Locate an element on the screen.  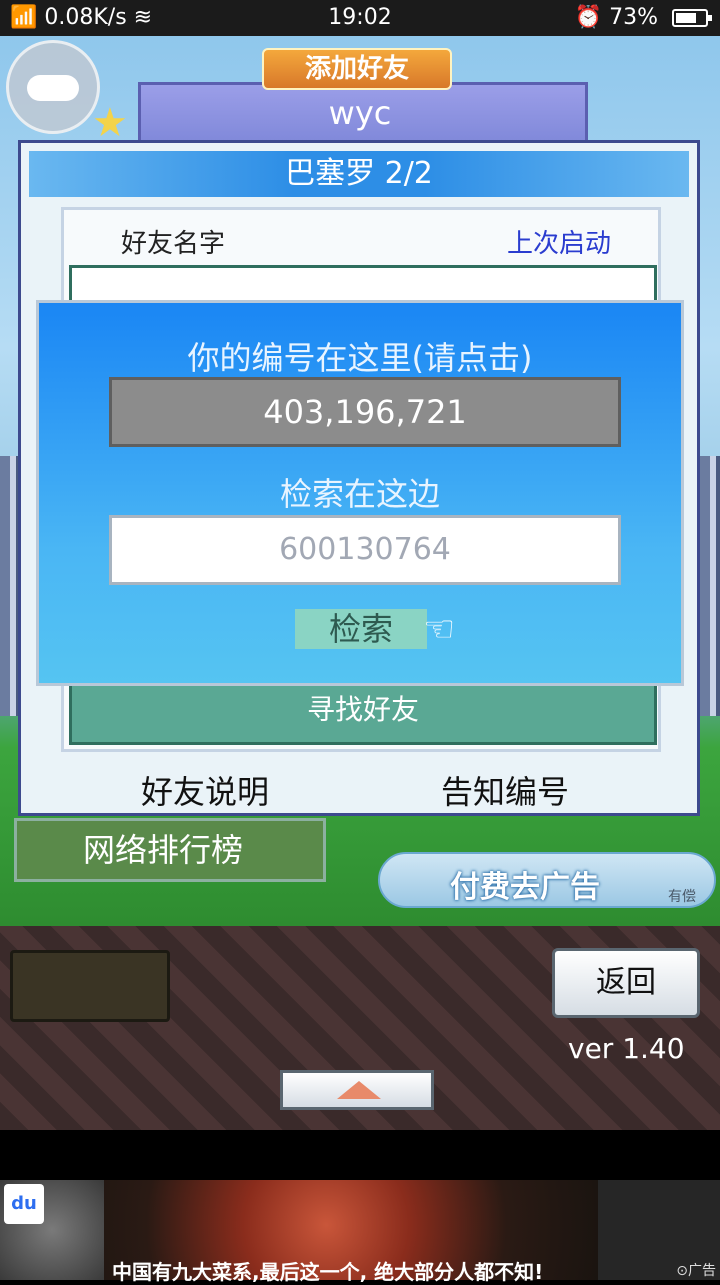
remove-ads-paid-note: 有偿 is located at coordinates (682, 897).